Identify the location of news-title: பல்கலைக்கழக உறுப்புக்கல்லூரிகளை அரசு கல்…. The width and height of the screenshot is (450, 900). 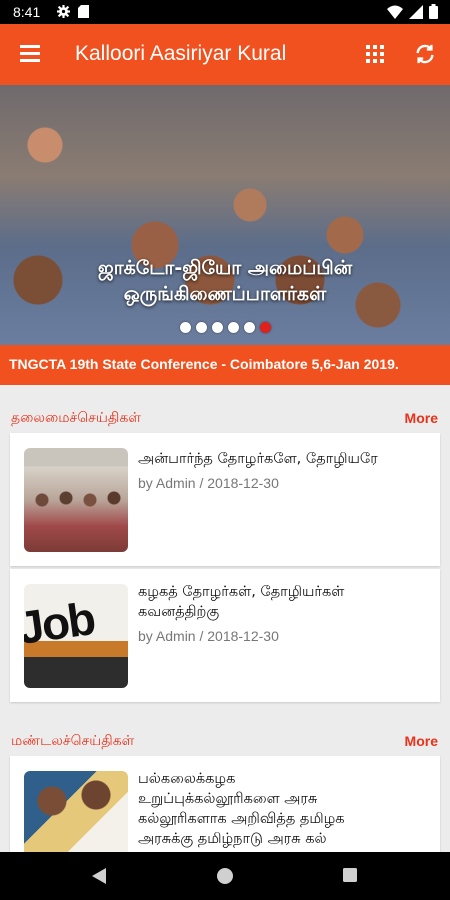
(241, 809).